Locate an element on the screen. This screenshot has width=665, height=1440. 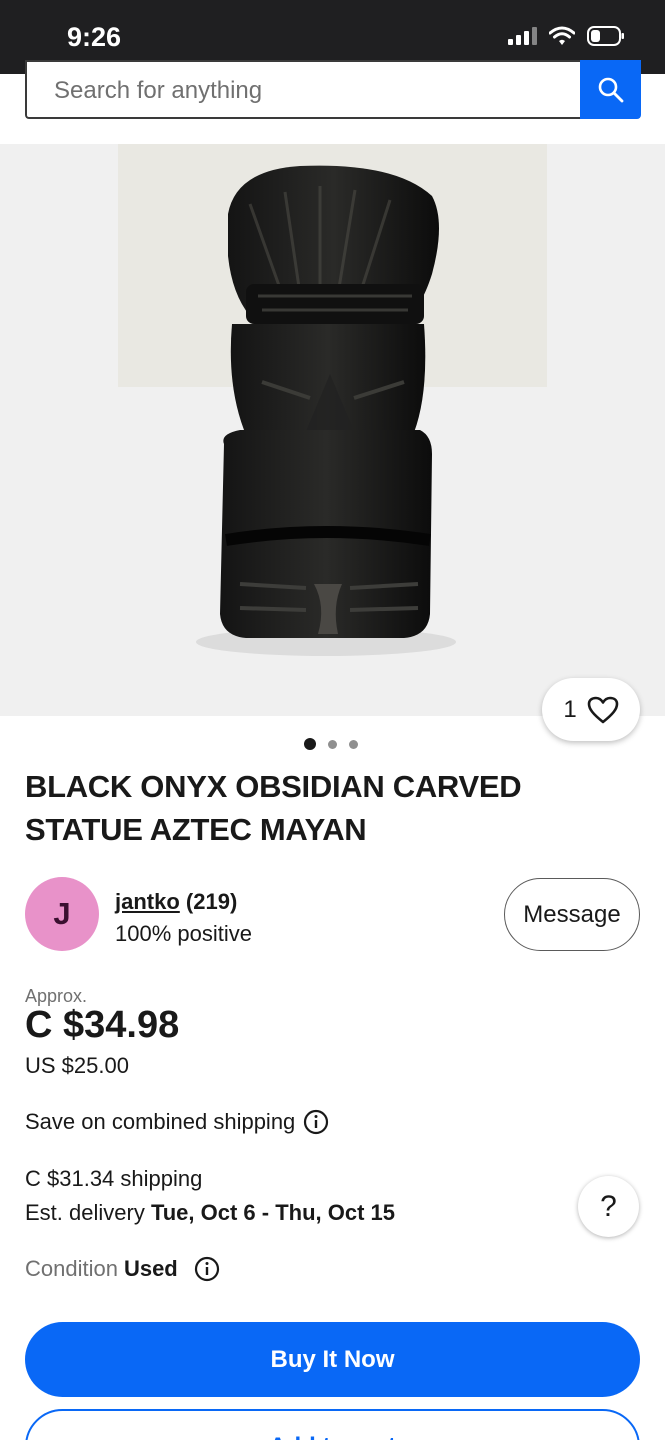
seller-name-link: jantko is located at coordinates (147, 901).